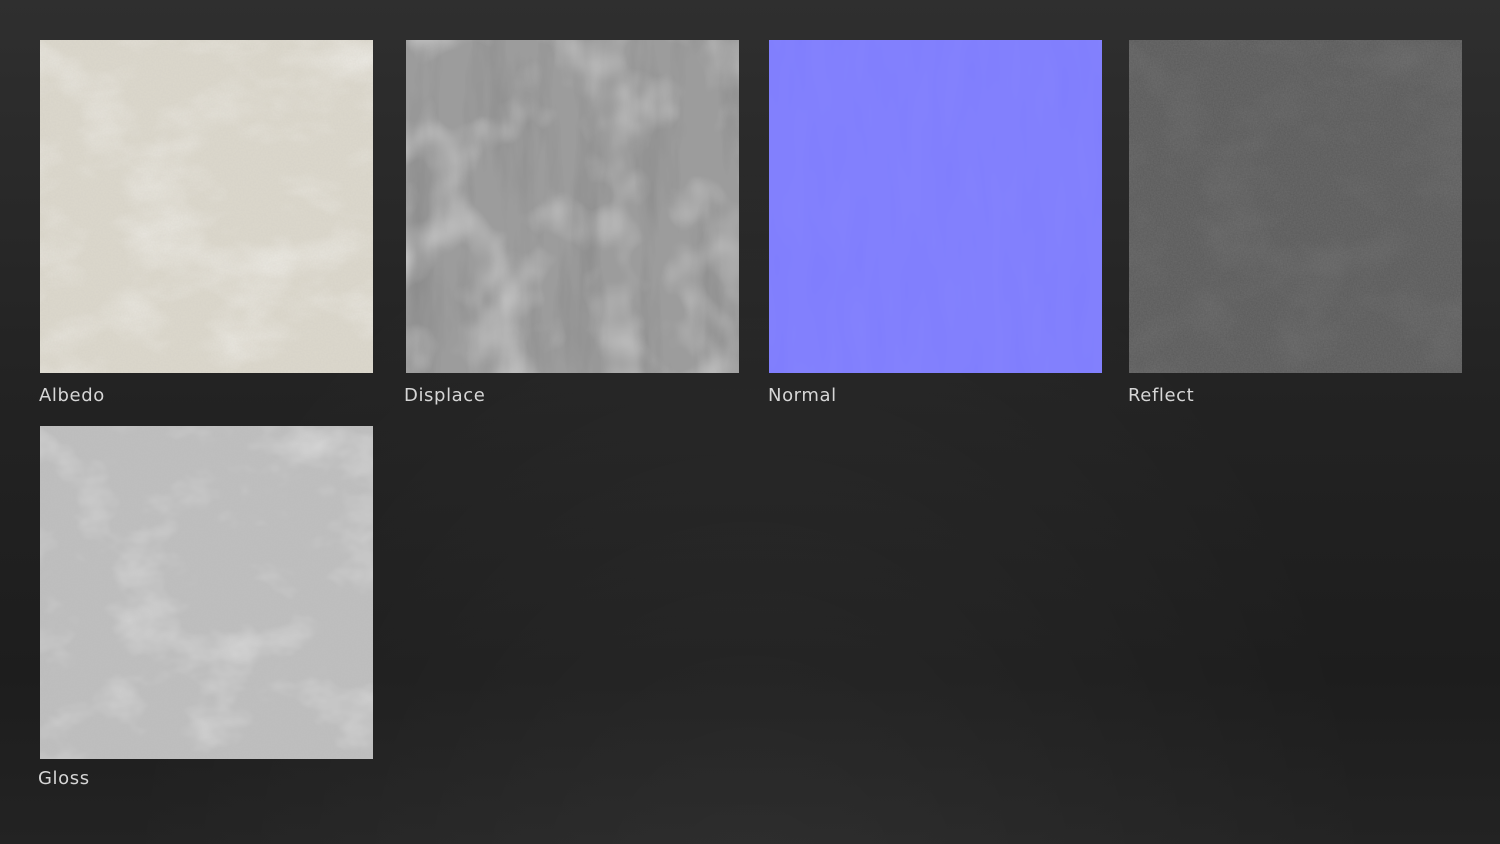 The image size is (1500, 844). What do you see at coordinates (206, 206) in the screenshot?
I see `albedo-texture-swatch` at bounding box center [206, 206].